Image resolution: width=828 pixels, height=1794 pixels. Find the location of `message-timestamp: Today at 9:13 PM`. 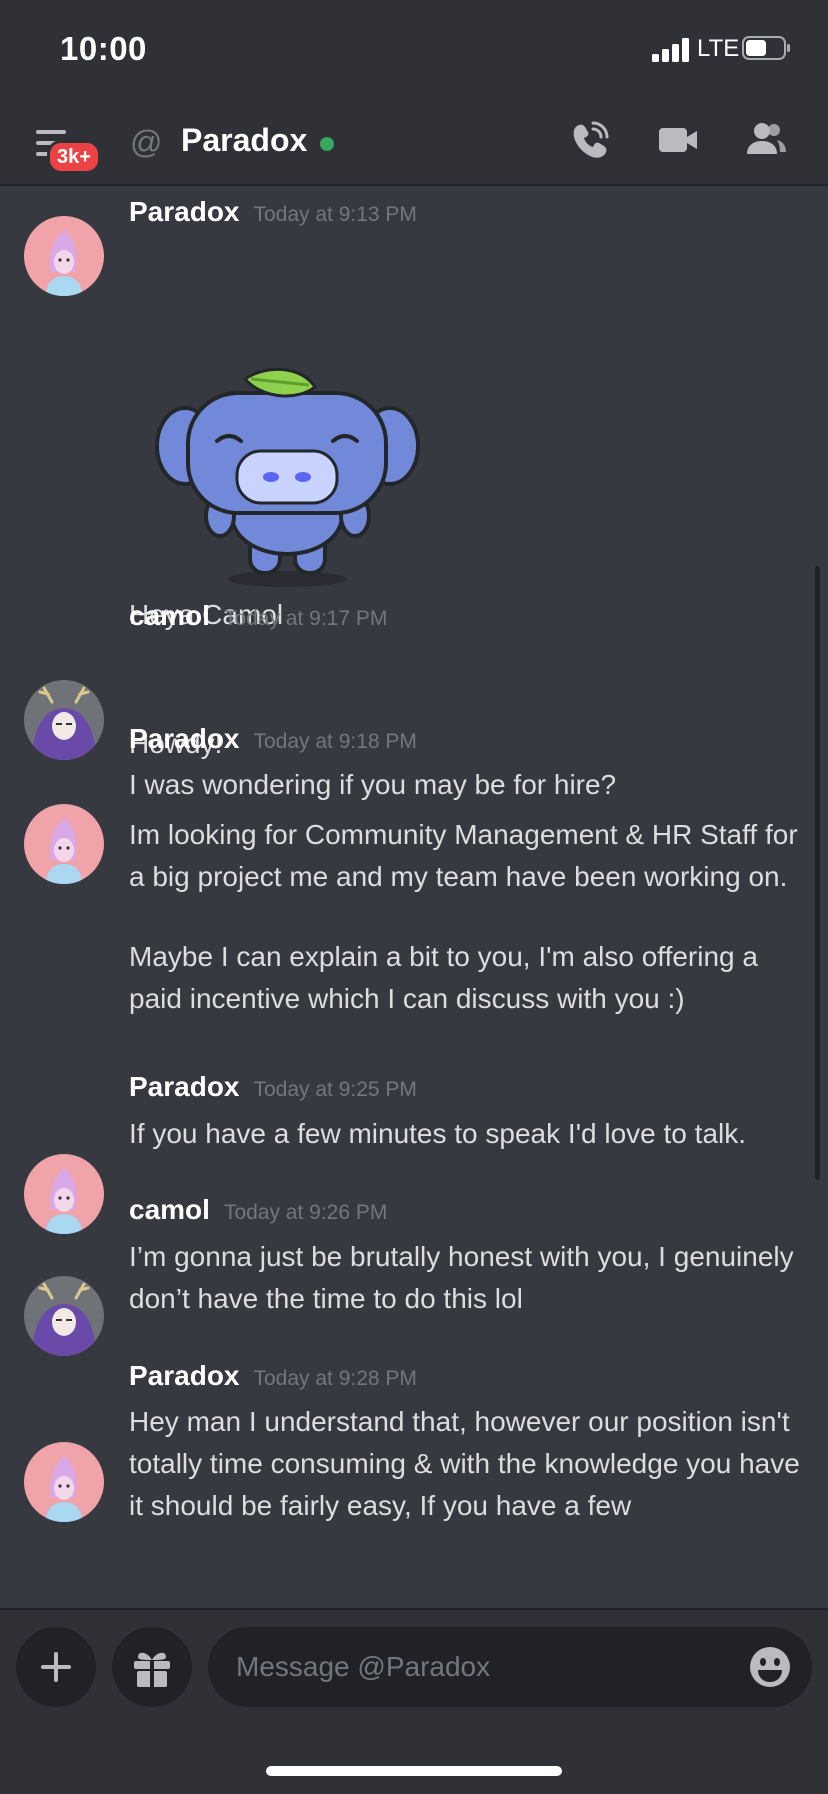

message-timestamp: Today at 9:13 PM is located at coordinates (335, 214).